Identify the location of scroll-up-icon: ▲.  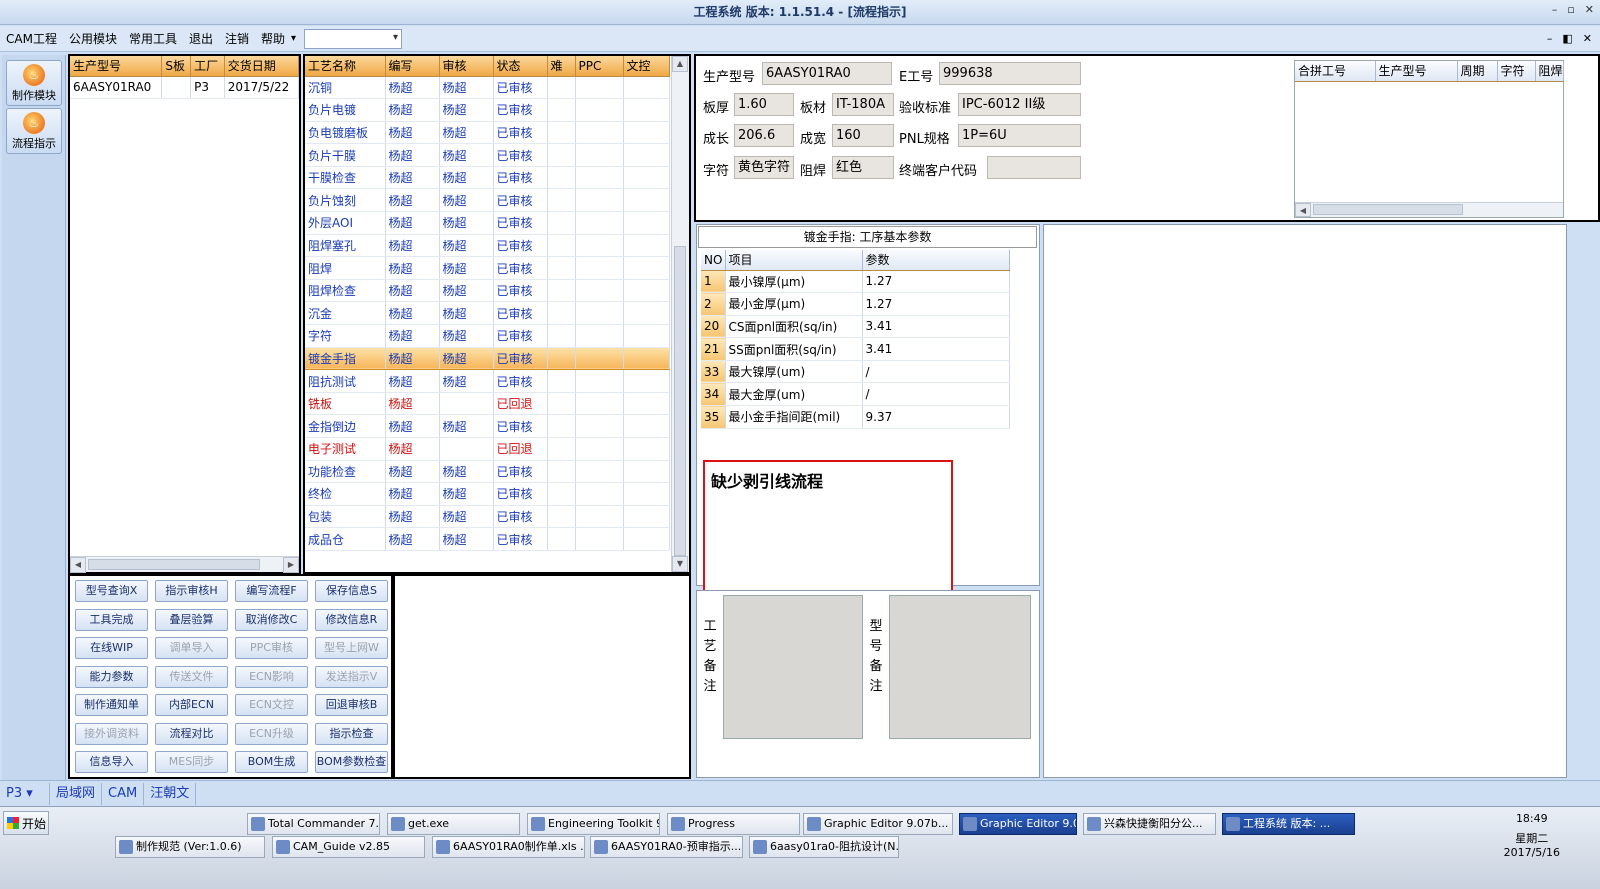
(680, 64).